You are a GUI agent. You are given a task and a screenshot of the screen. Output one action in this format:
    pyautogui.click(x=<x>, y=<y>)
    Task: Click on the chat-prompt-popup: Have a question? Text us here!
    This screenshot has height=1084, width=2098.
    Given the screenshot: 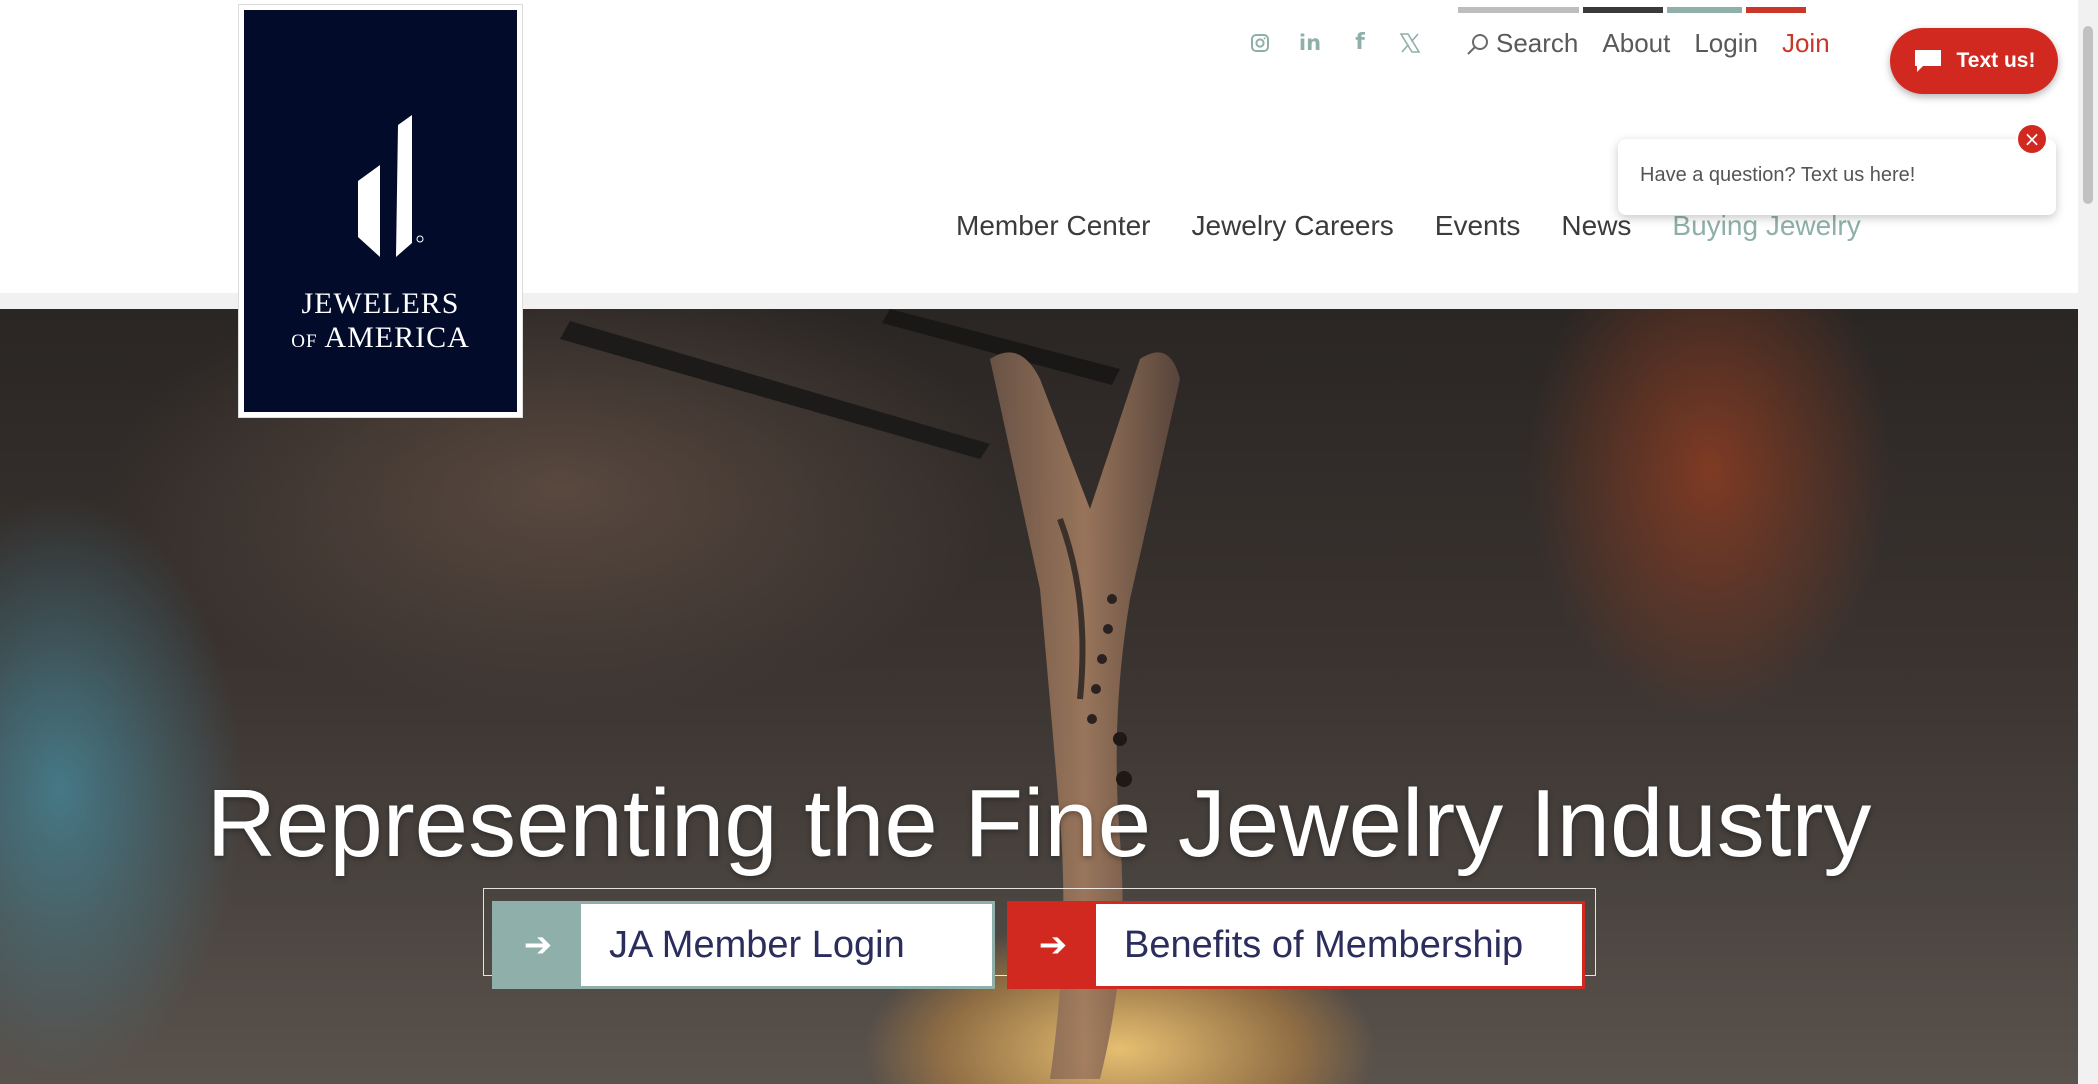 What is the action you would take?
    pyautogui.click(x=1837, y=177)
    